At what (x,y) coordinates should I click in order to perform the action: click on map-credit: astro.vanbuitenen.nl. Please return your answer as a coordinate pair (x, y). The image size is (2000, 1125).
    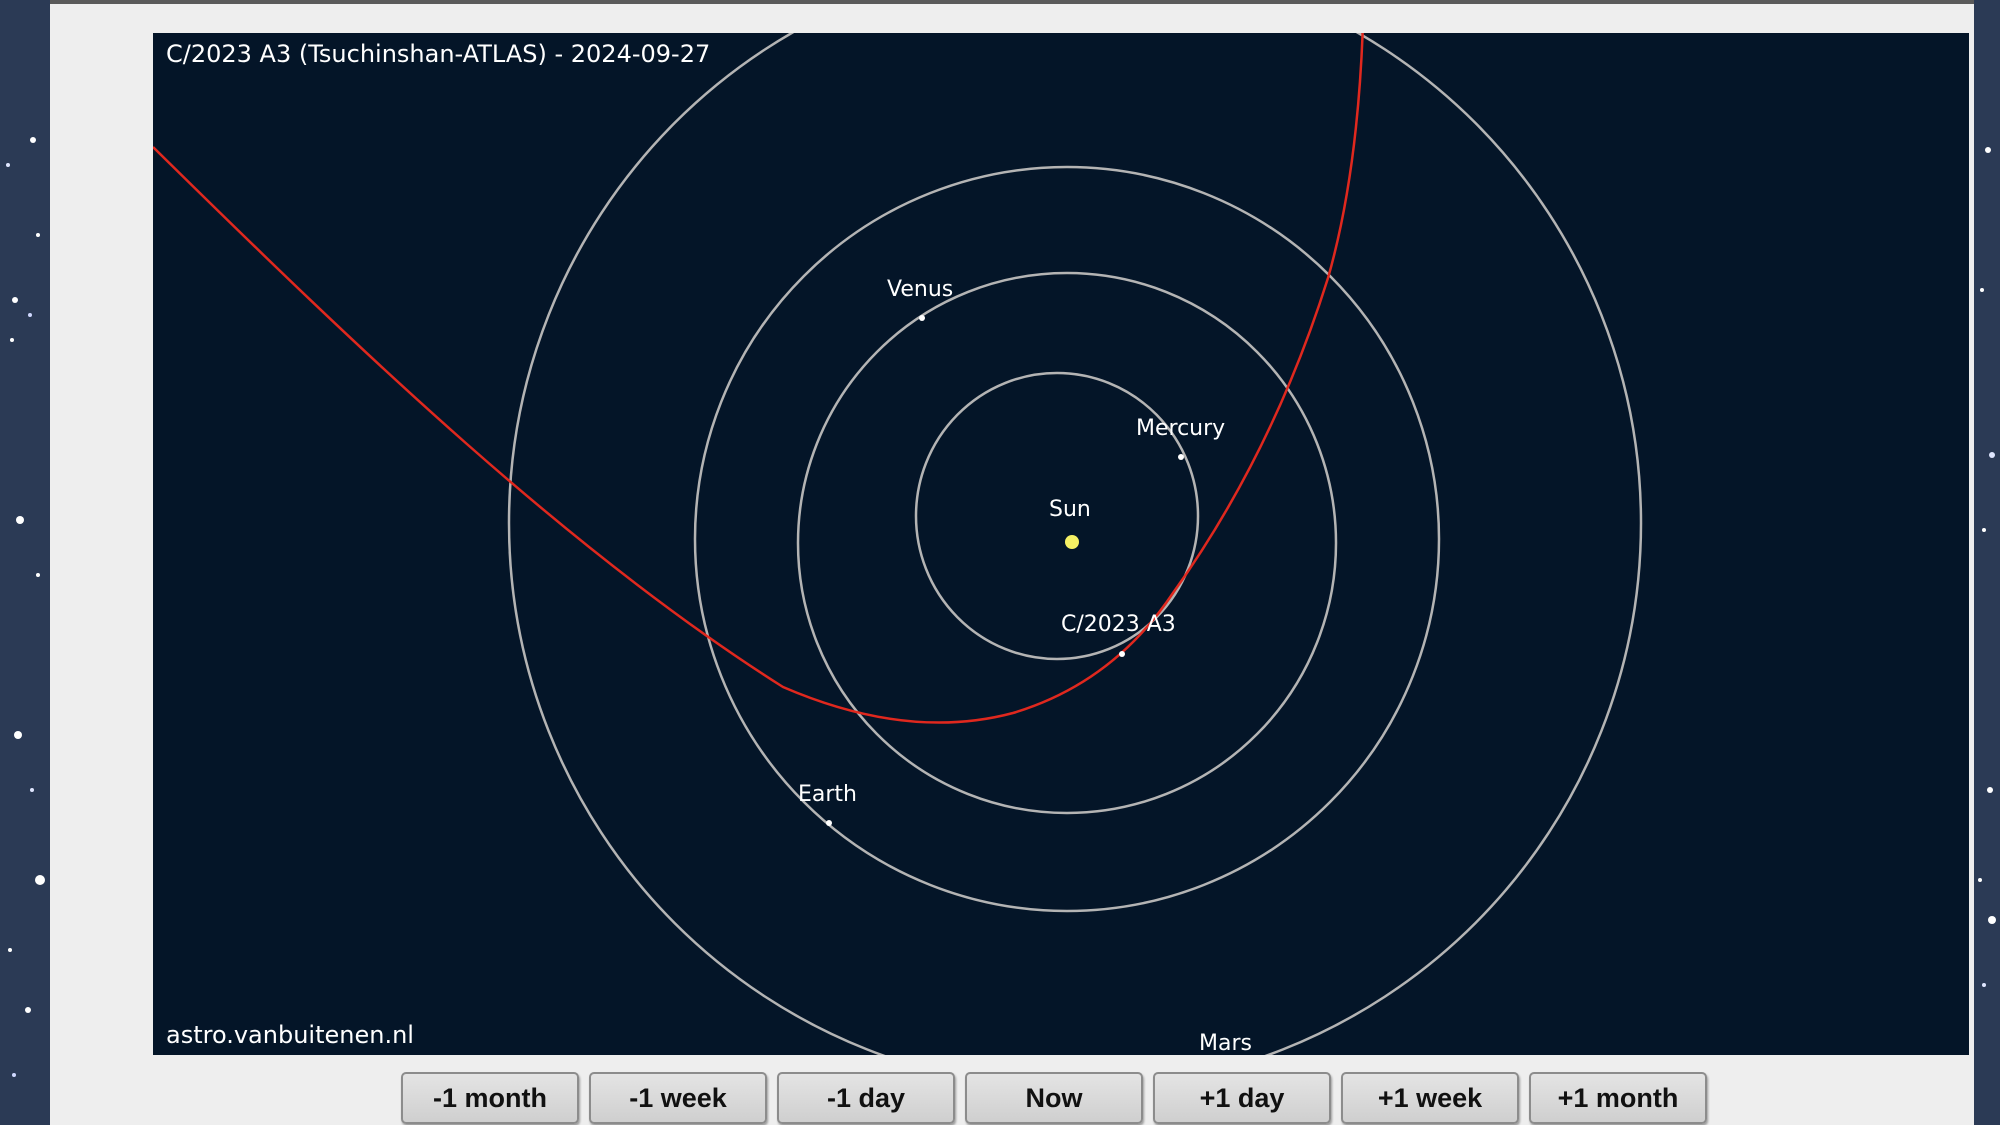
    Looking at the image, I should click on (290, 1035).